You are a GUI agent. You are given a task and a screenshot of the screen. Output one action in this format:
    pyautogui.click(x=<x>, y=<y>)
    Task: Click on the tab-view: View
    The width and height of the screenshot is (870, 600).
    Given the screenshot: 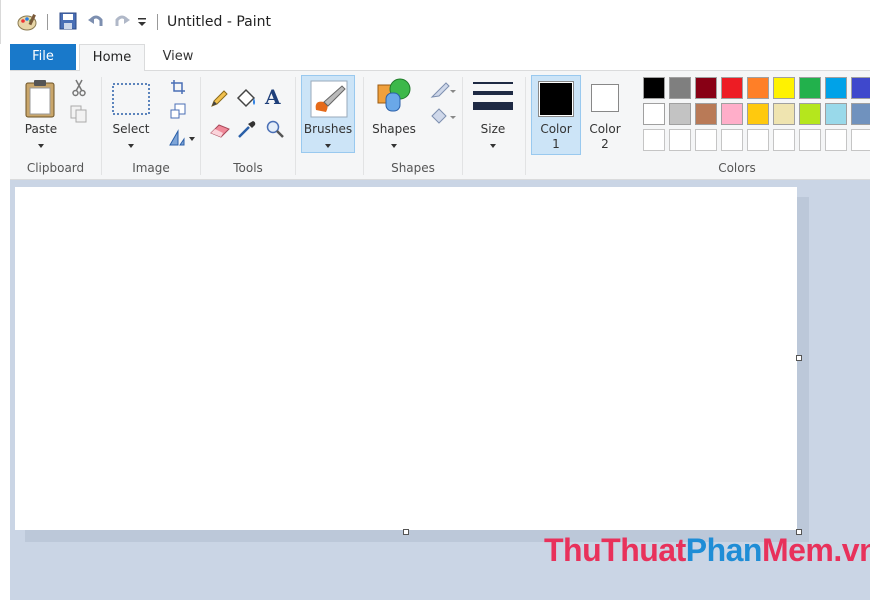 What is the action you would take?
    pyautogui.click(x=178, y=57)
    